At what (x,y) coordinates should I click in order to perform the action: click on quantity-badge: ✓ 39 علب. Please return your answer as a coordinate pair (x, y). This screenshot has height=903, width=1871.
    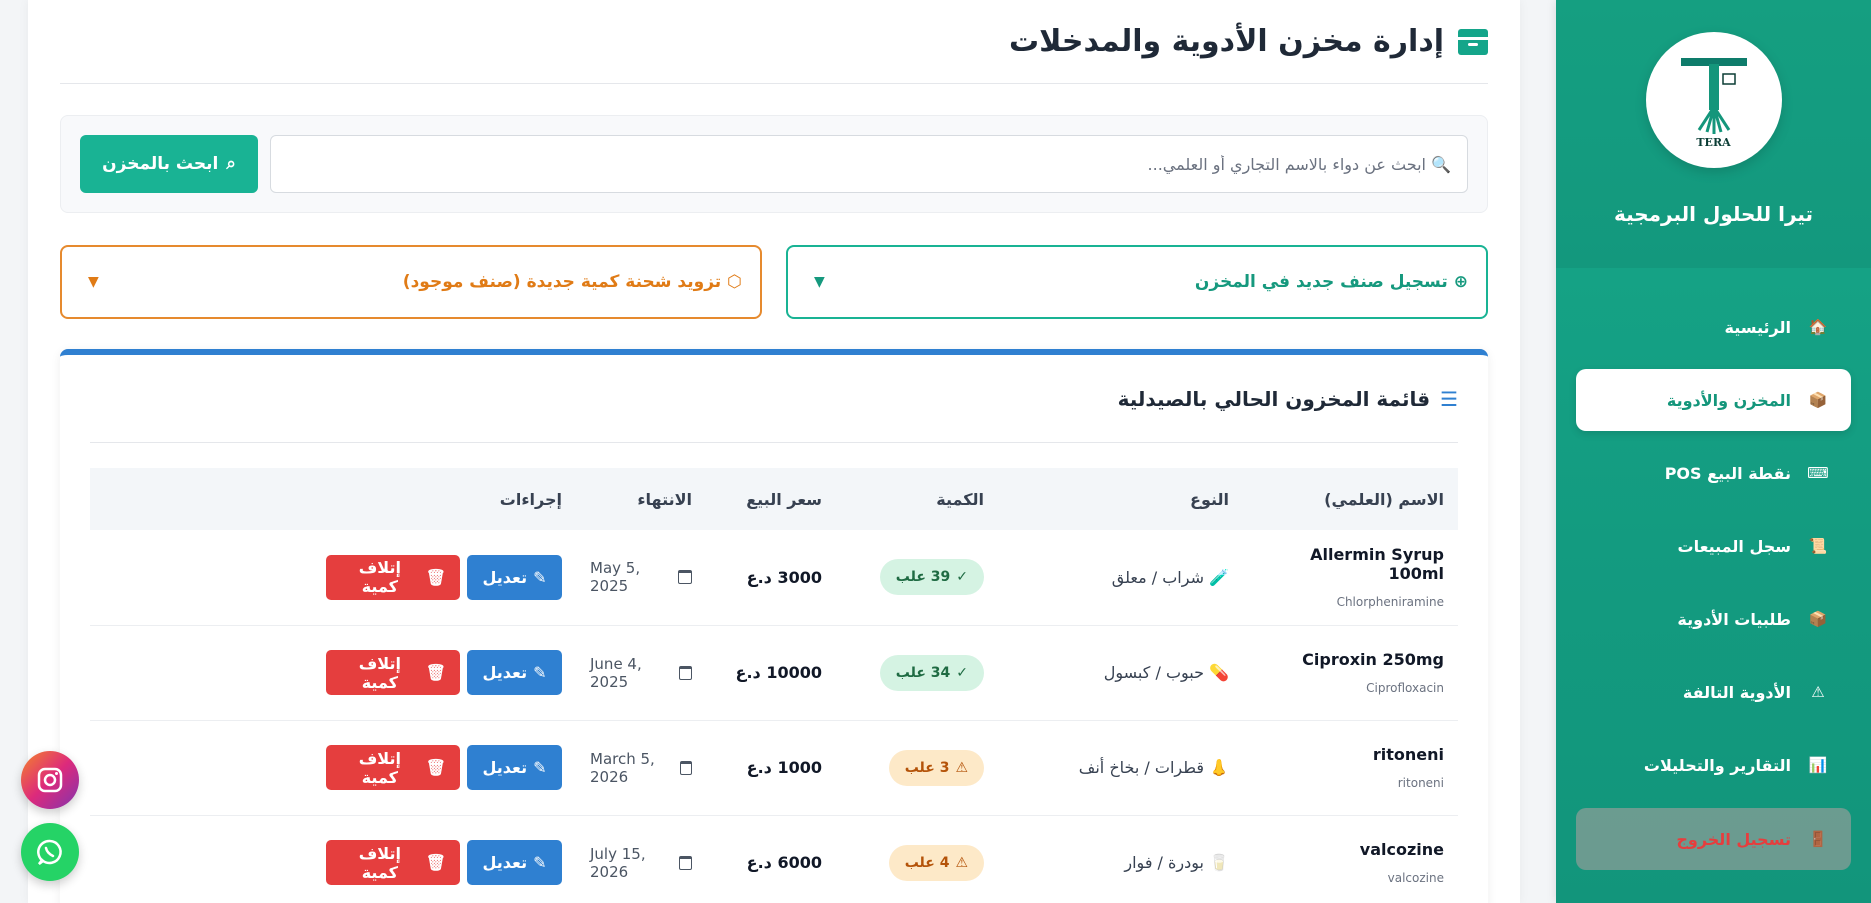
    Looking at the image, I should click on (931, 577).